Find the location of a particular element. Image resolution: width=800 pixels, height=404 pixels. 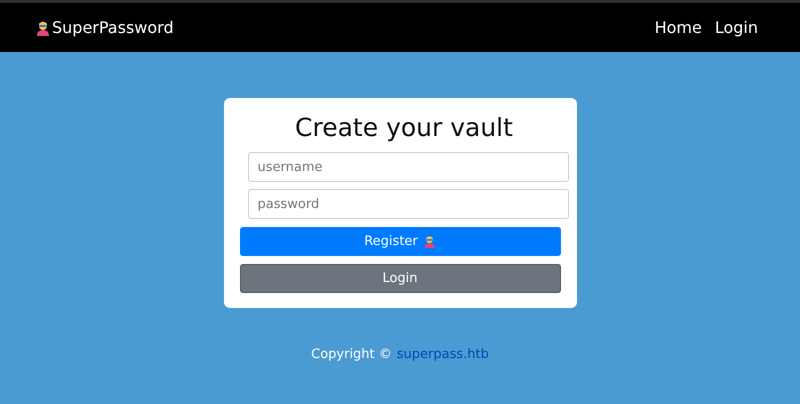

register-button: Register is located at coordinates (400, 241).